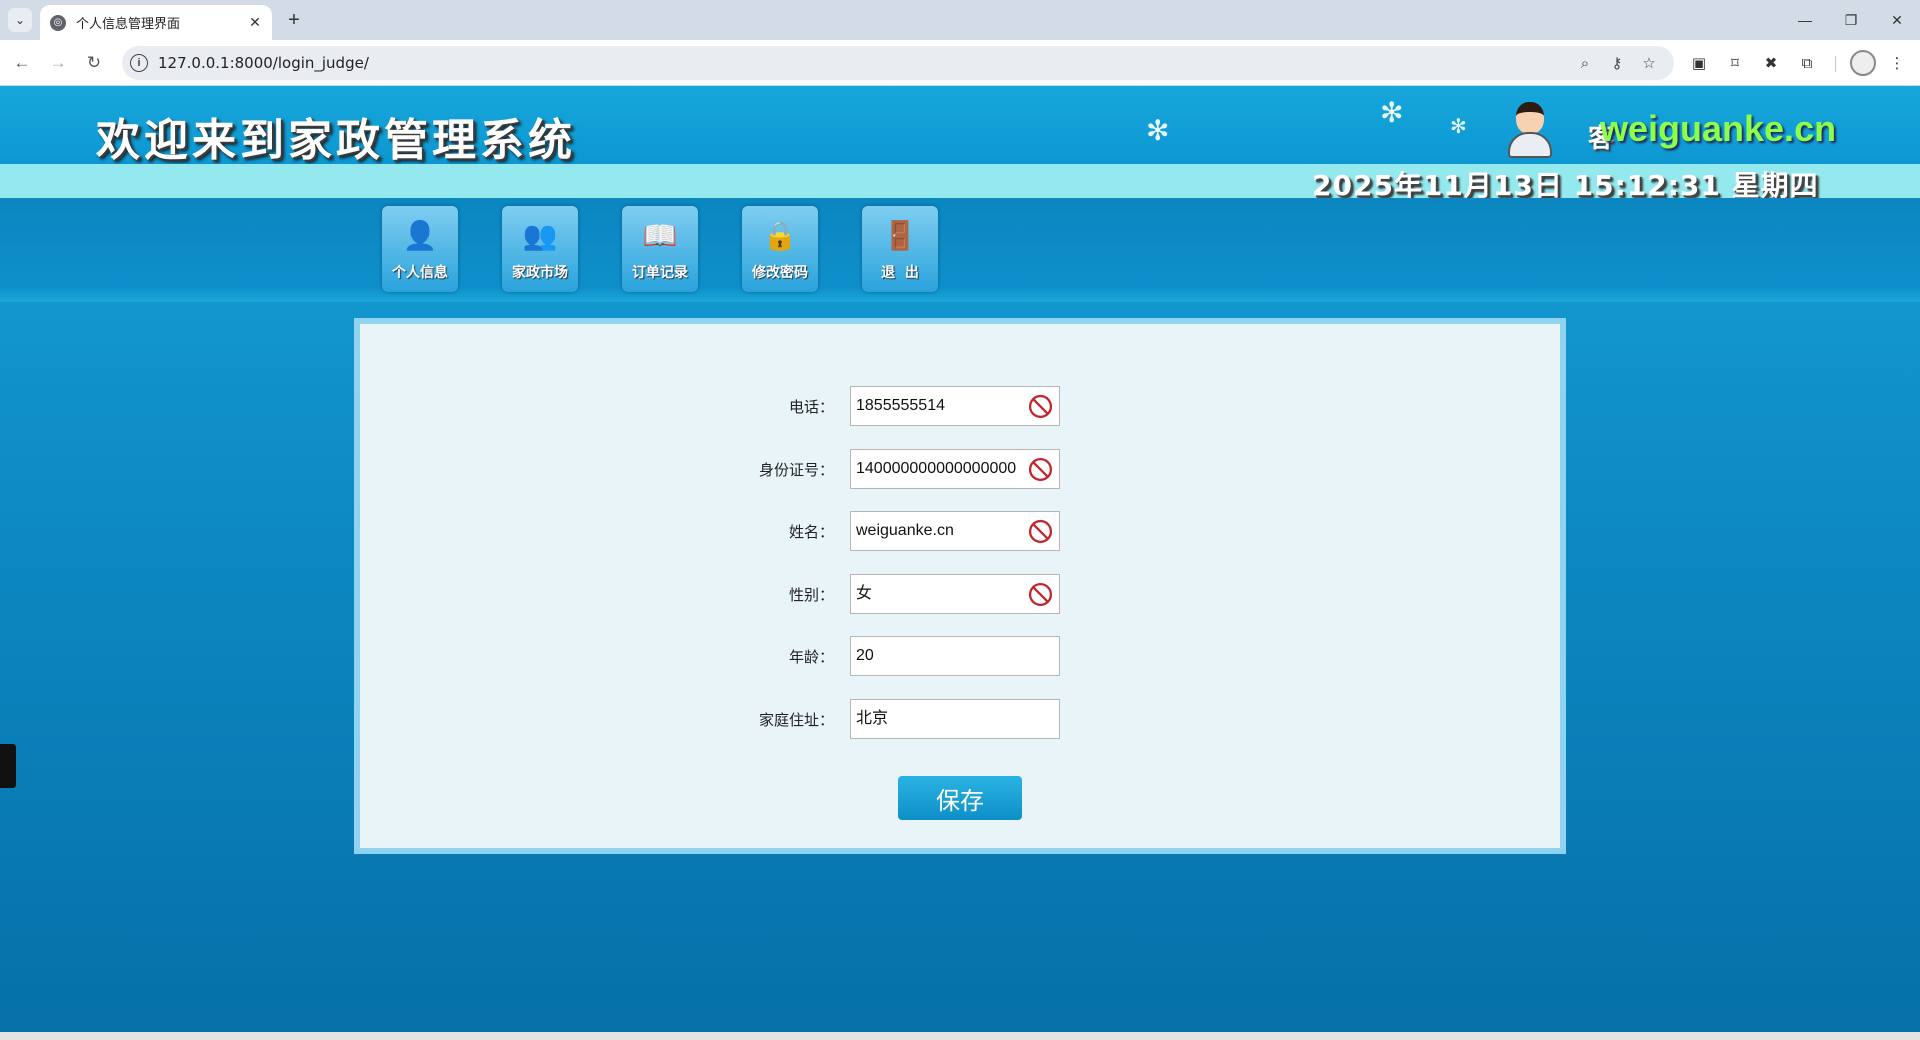  Describe the element at coordinates (294, 20) in the screenshot. I see `new-tab-button: +` at that location.